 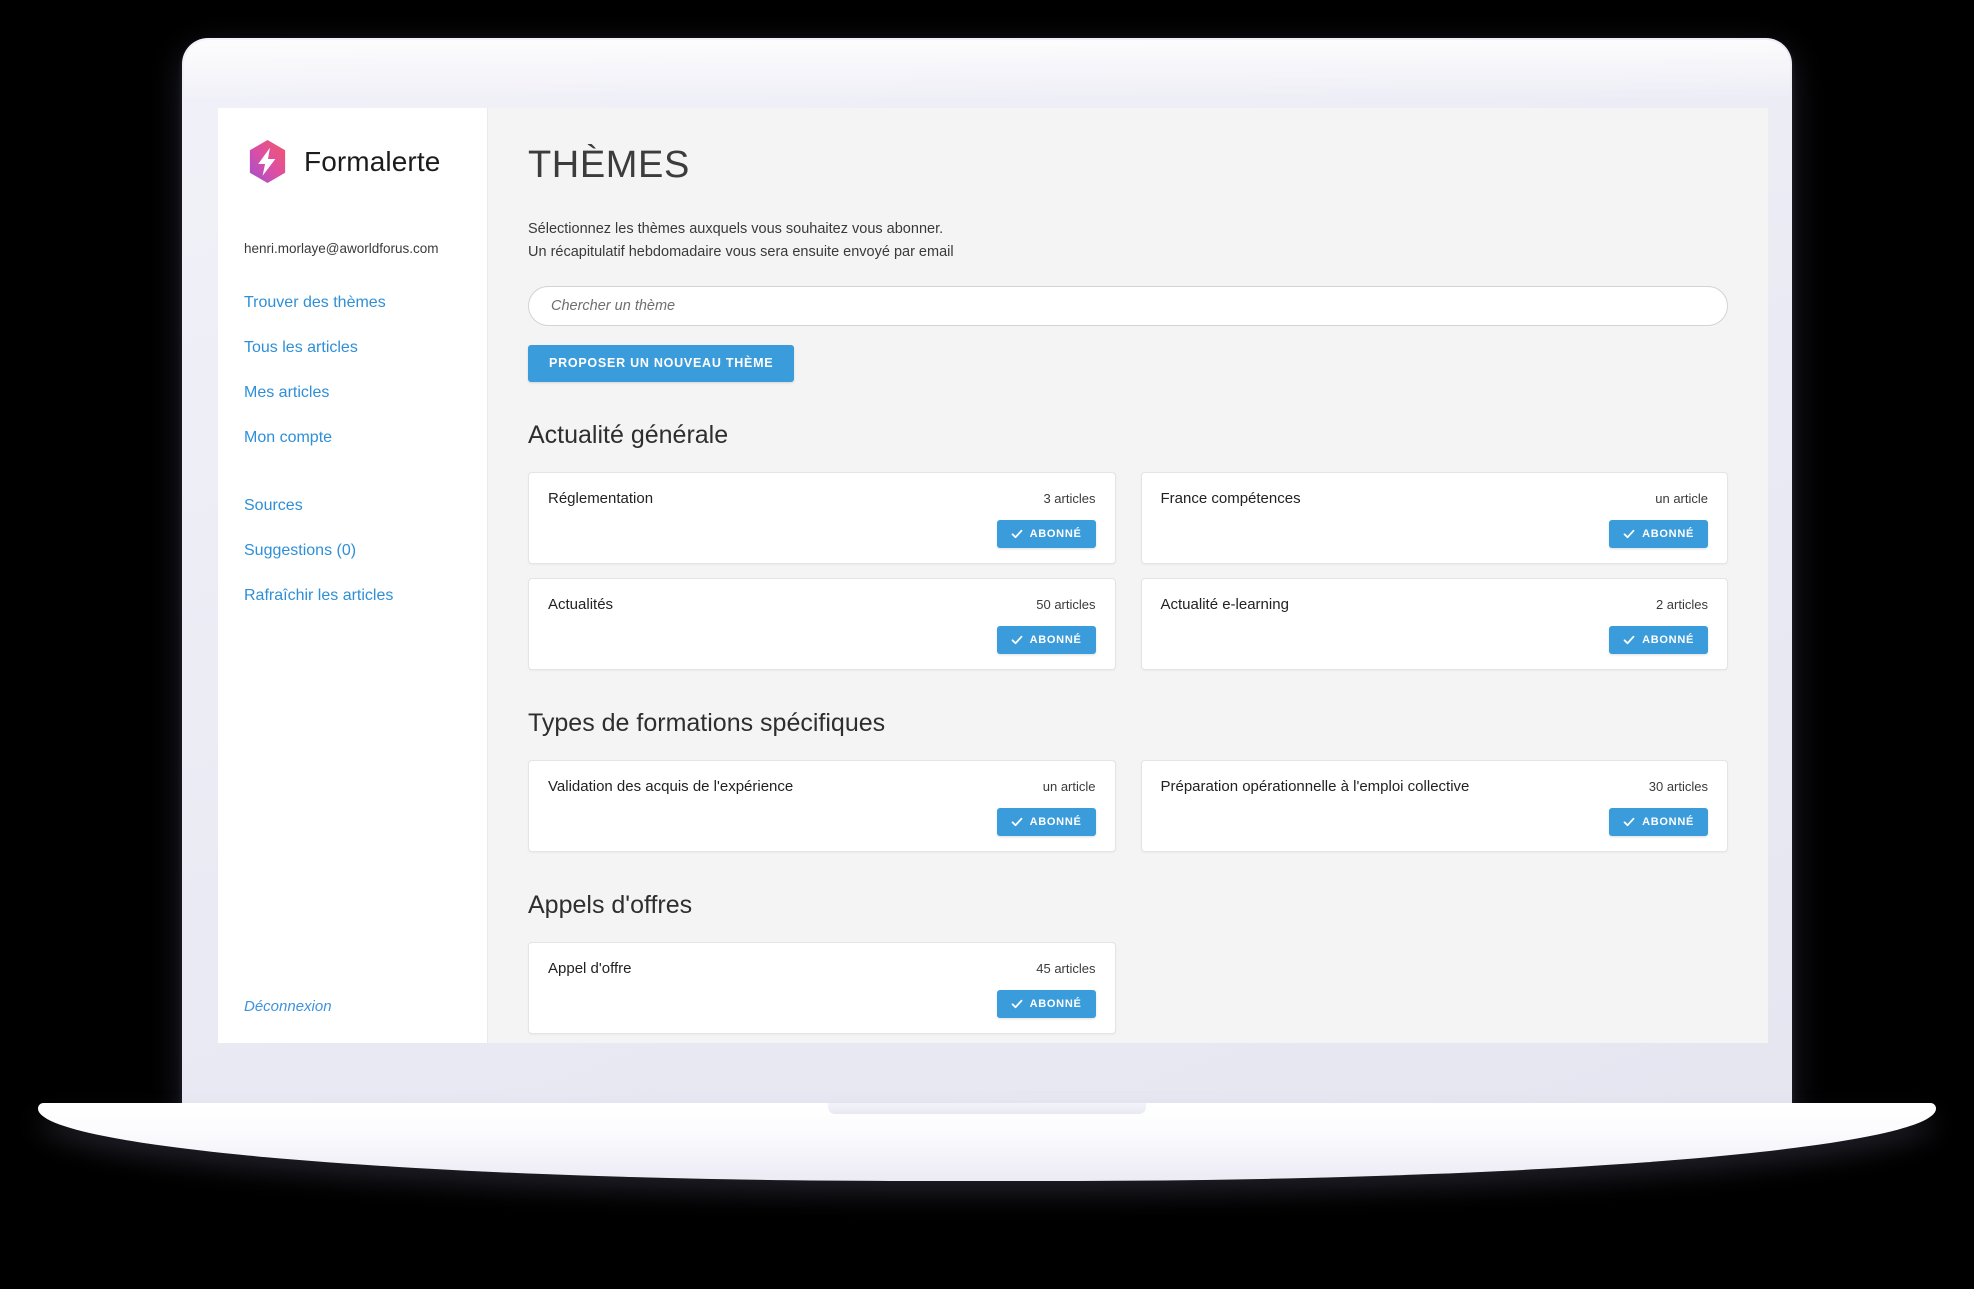 I want to click on theme-card: Actualités 50 articles ABONNÉ, so click(x=822, y=623).